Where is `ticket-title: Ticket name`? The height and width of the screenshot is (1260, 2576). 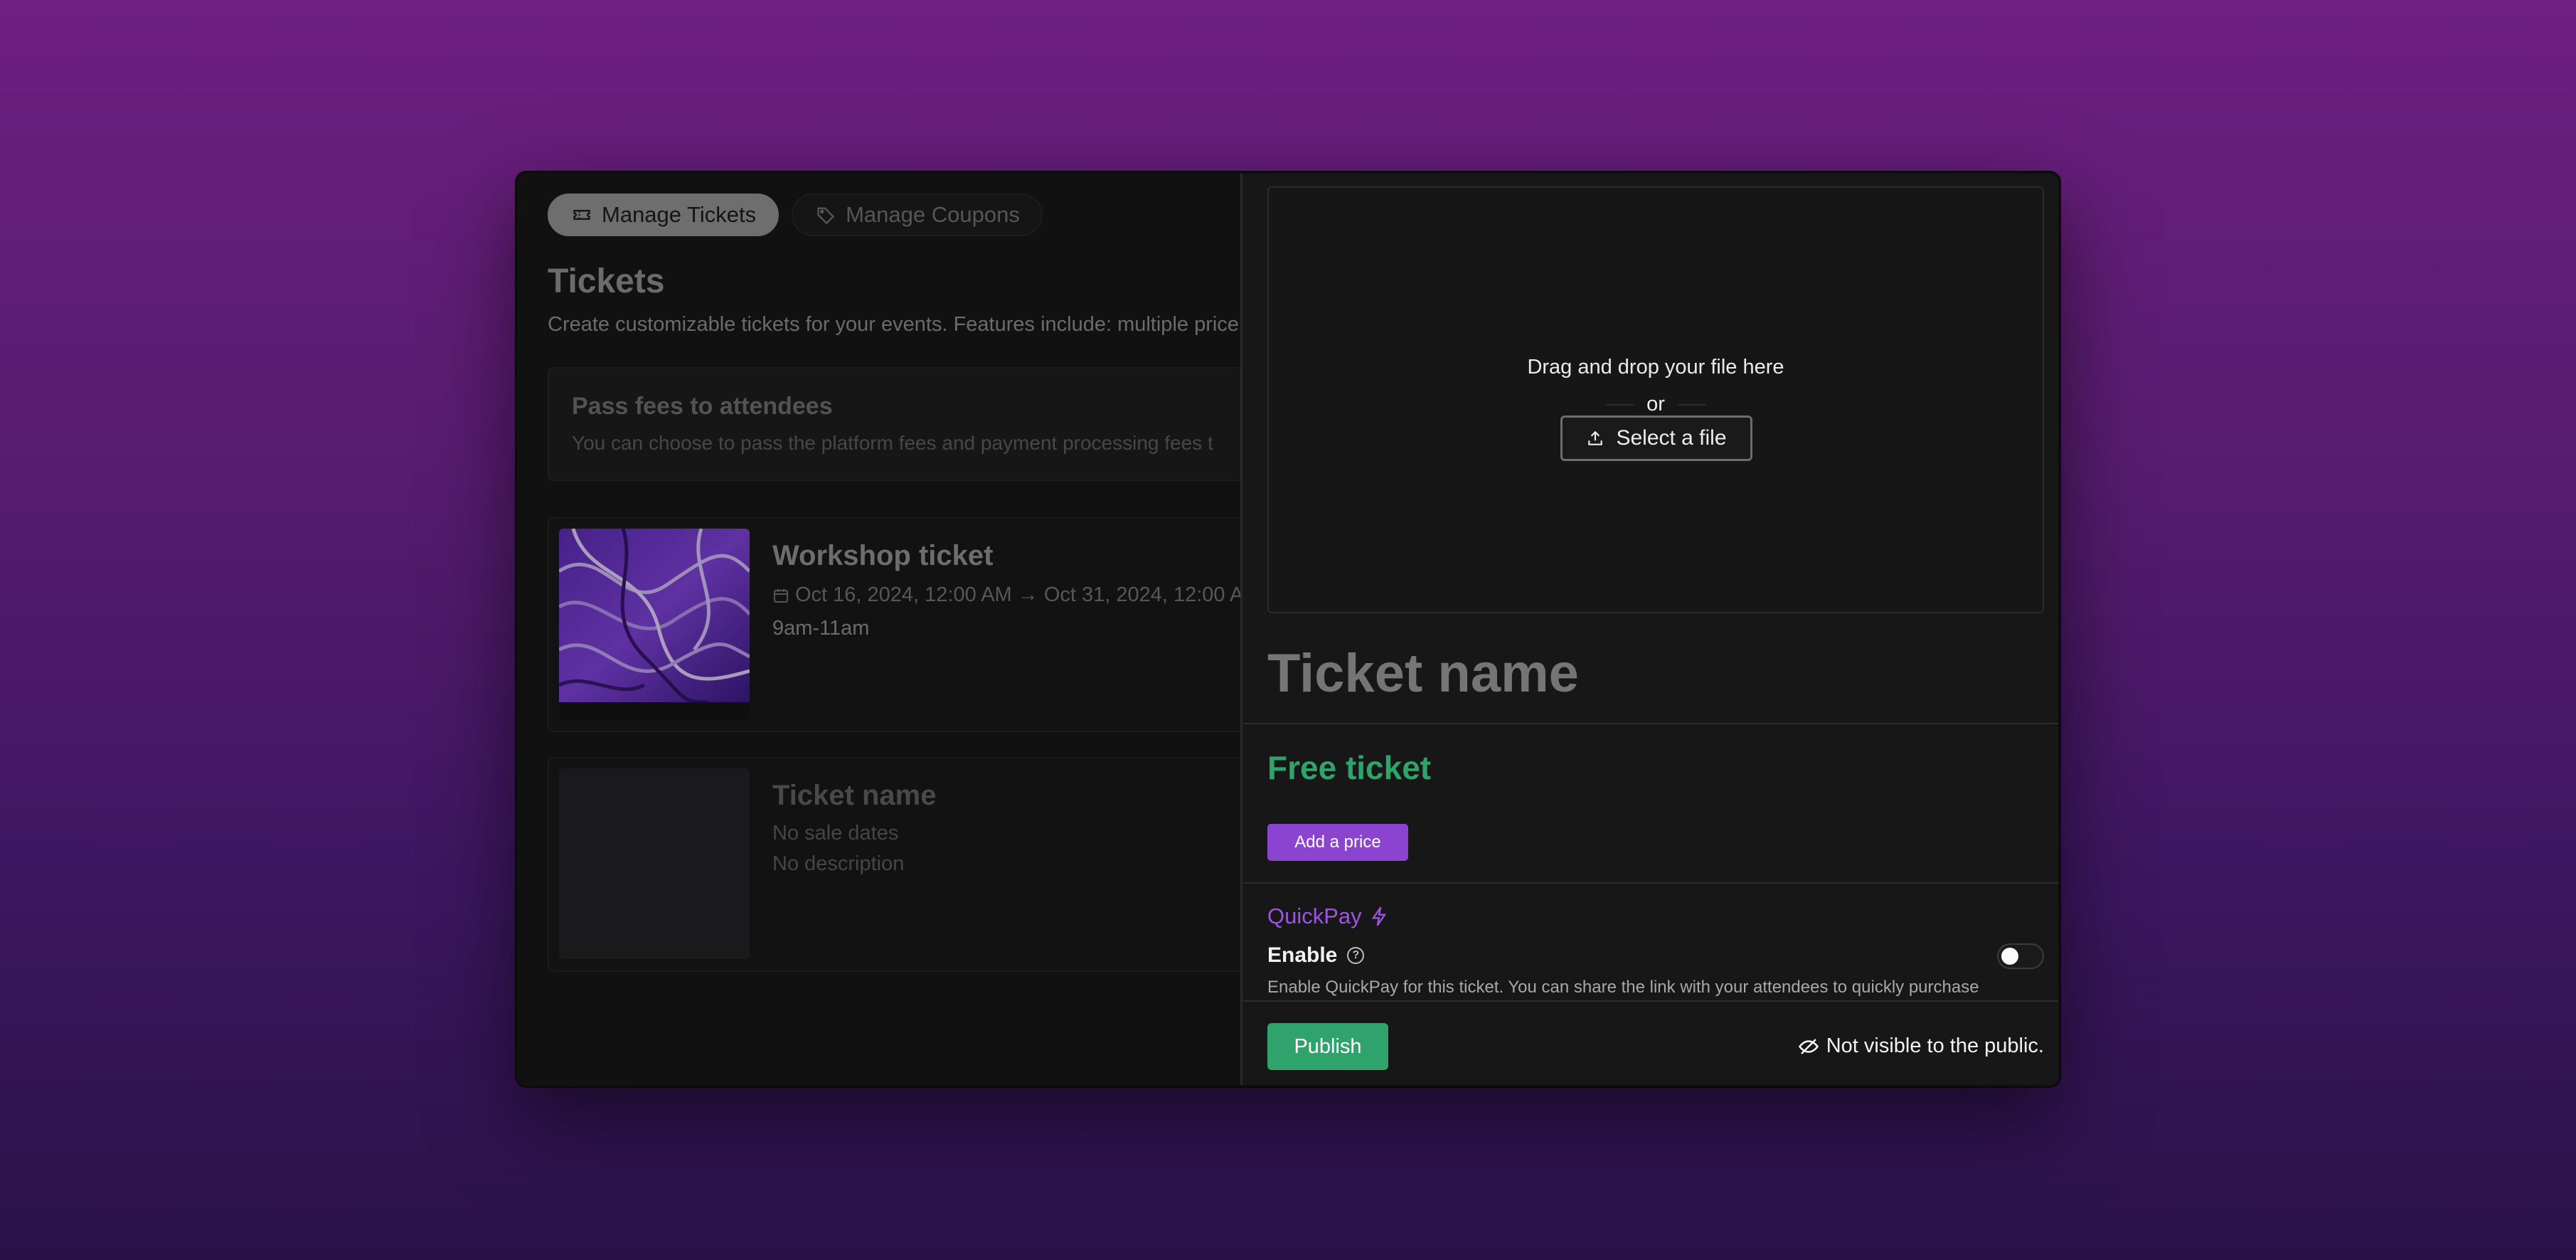 ticket-title: Ticket name is located at coordinates (854, 795).